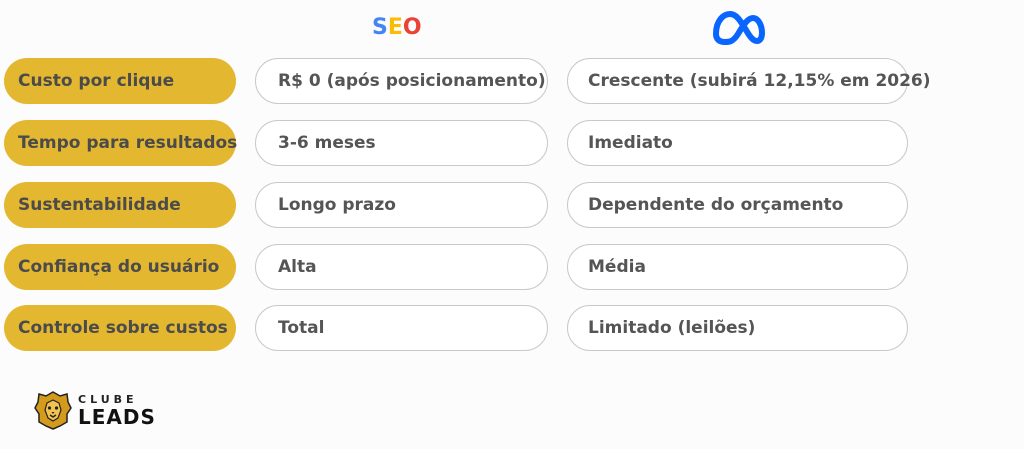  I want to click on seo-cell-tempo: 3-6 meses, so click(401, 143).